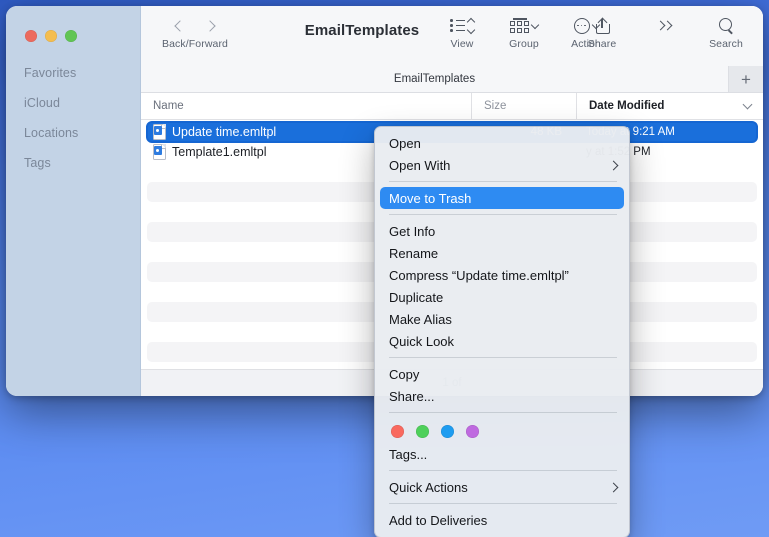 The width and height of the screenshot is (769, 537). I want to click on red-tag-icon, so click(397, 431).